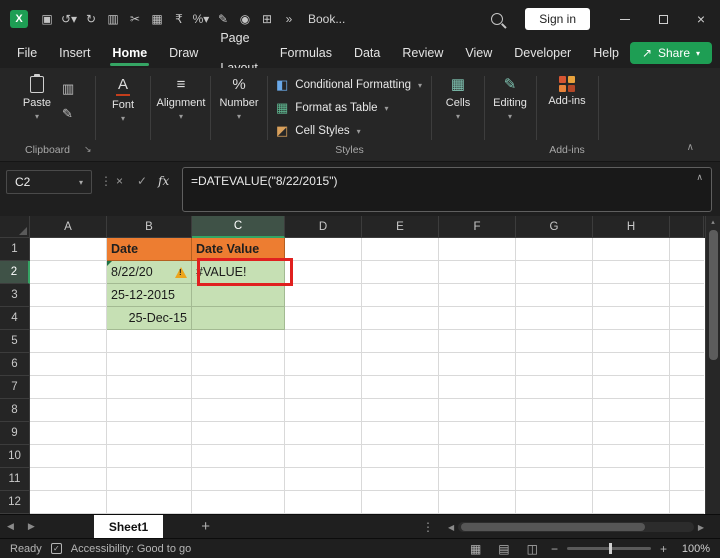 The width and height of the screenshot is (720, 558). I want to click on clipboard-dialog-launcher-icon: ↘, so click(88, 149).